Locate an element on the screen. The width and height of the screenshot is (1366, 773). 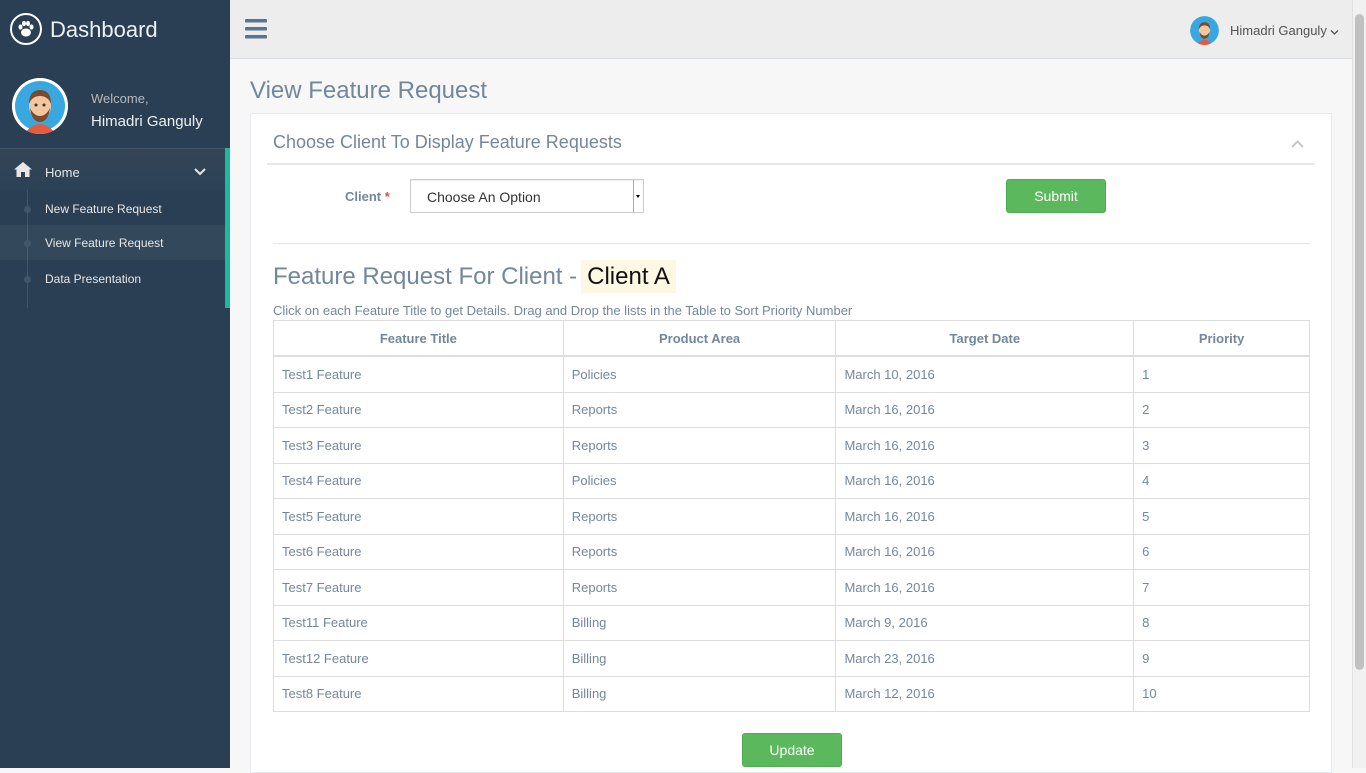
submit-button: Submit is located at coordinates (1056, 196).